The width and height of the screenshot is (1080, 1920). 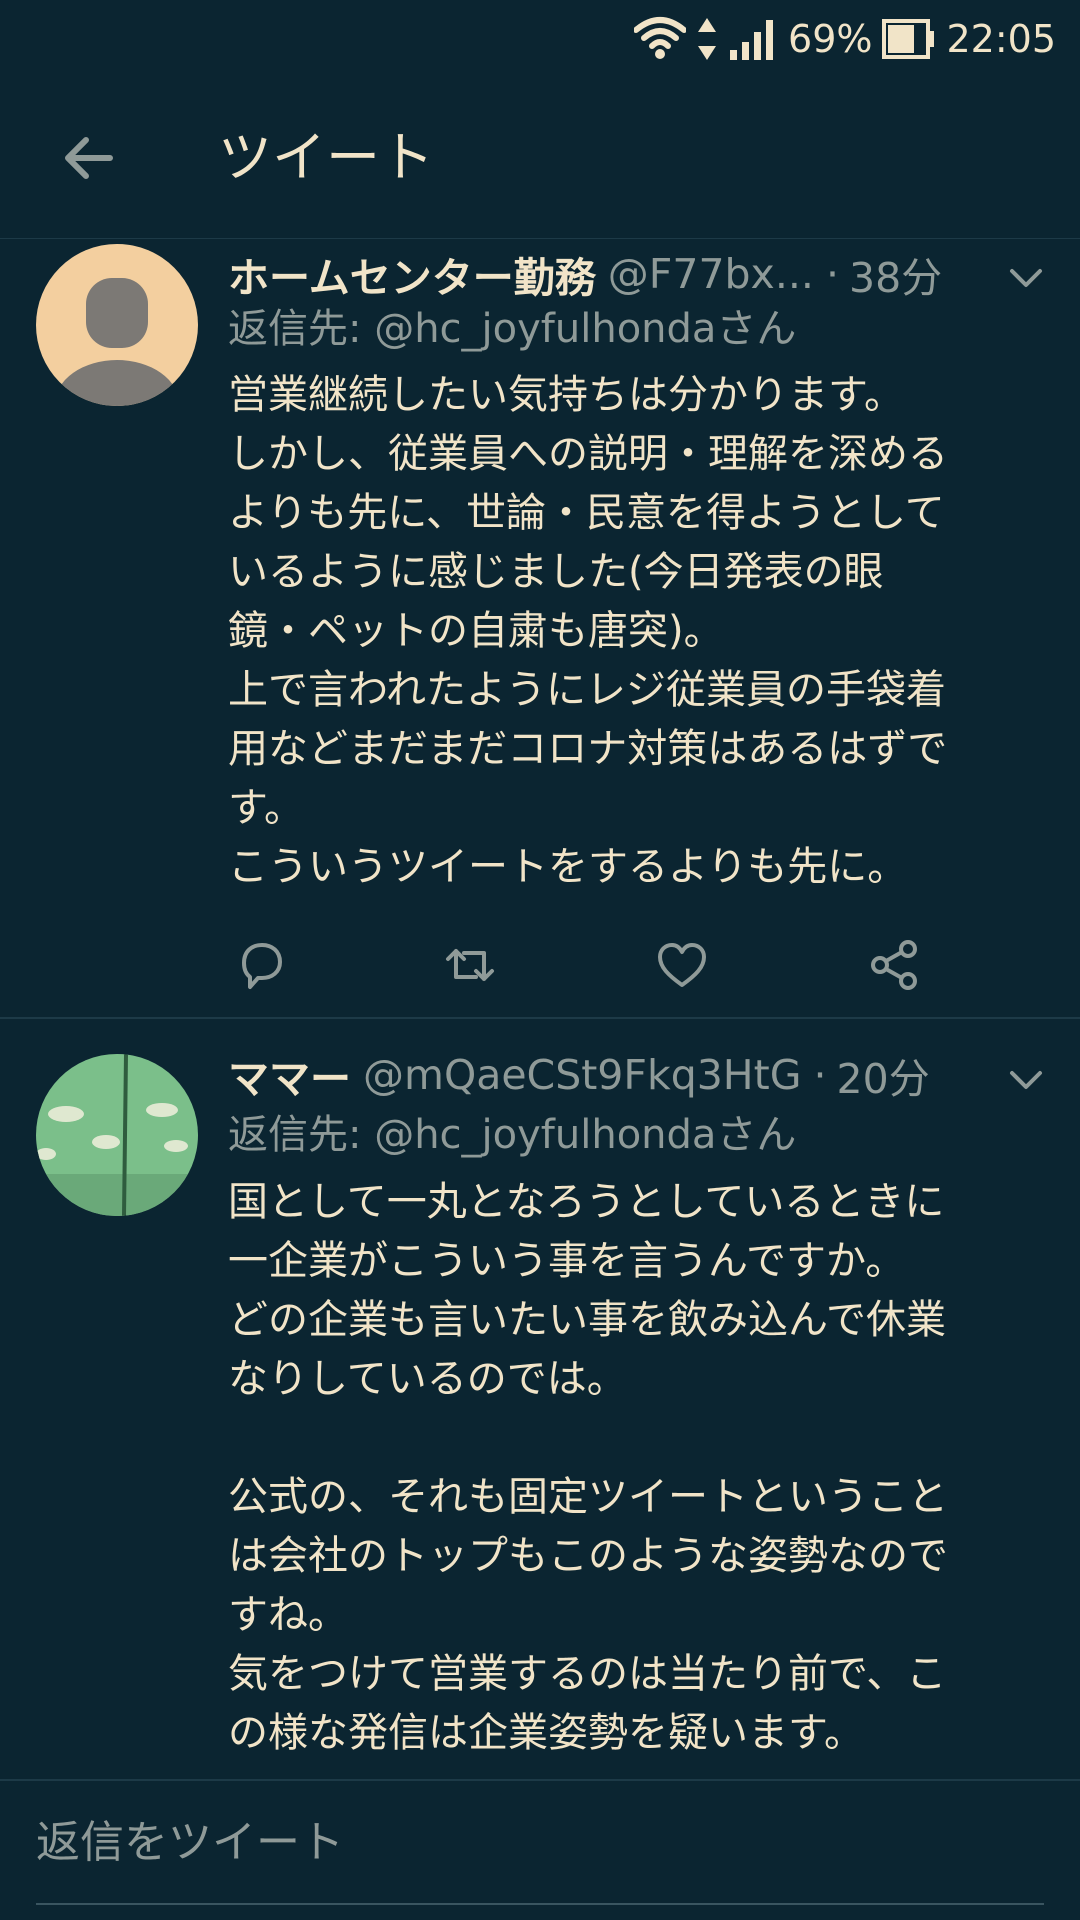 What do you see at coordinates (638, 1438) in the screenshot?
I see `tweet-text-line` at bounding box center [638, 1438].